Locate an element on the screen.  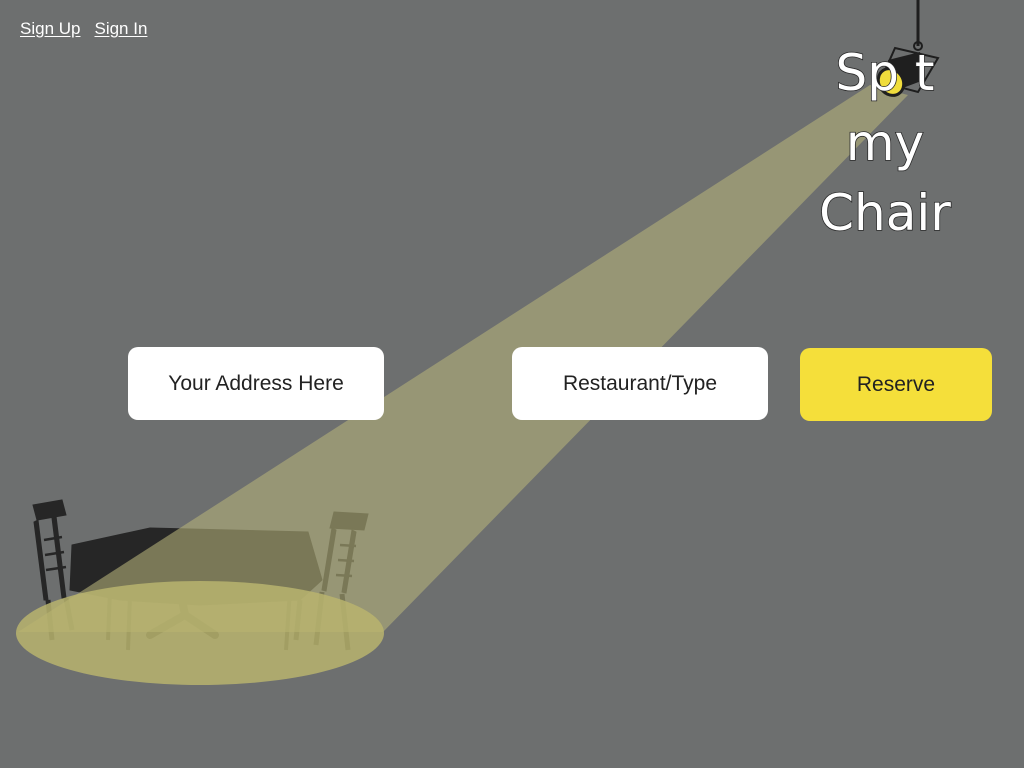
logo-line-2: my is located at coordinates (885, 143).